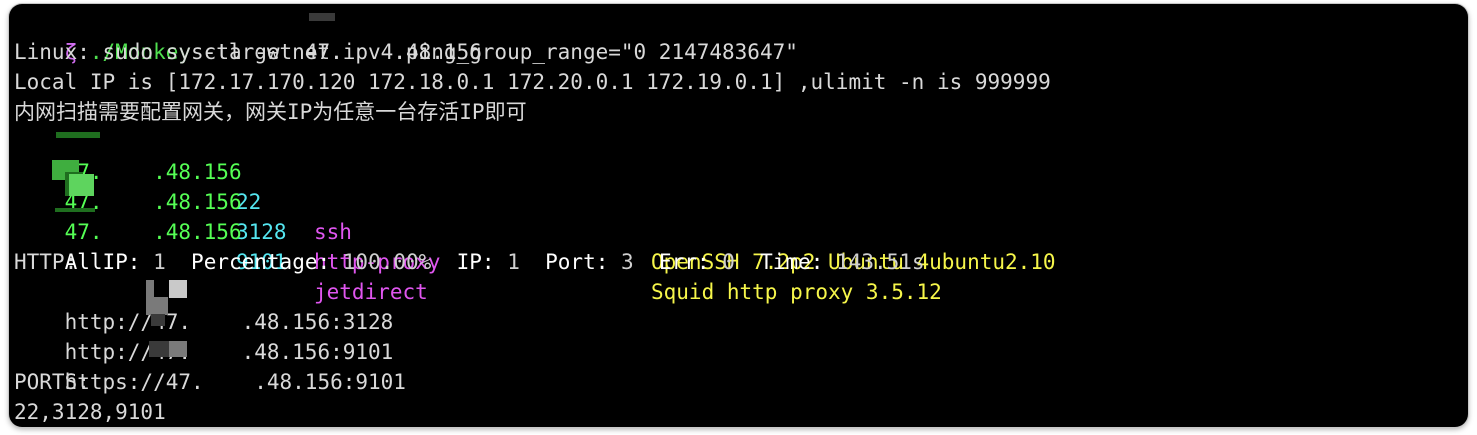 The height and width of the screenshot is (435, 1477). I want to click on http-url: http://47. .48.156:3128, so click(204, 305).